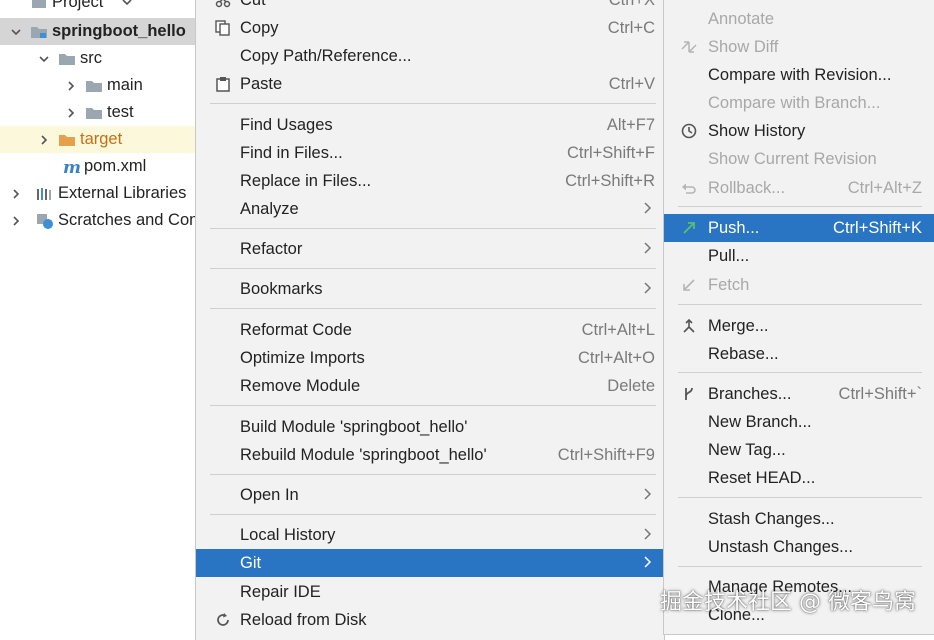 The height and width of the screenshot is (640, 934). Describe the element at coordinates (67, 59) in the screenshot. I see `folder-icon` at that location.